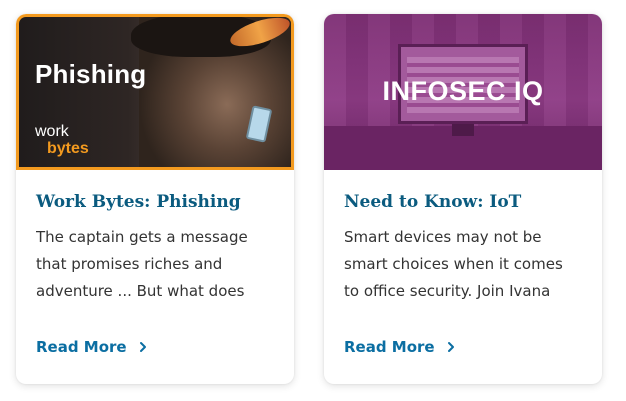 This screenshot has height=401, width=626. Describe the element at coordinates (155, 202) in the screenshot. I see `card-title: Work Bytes: Phishing` at that location.